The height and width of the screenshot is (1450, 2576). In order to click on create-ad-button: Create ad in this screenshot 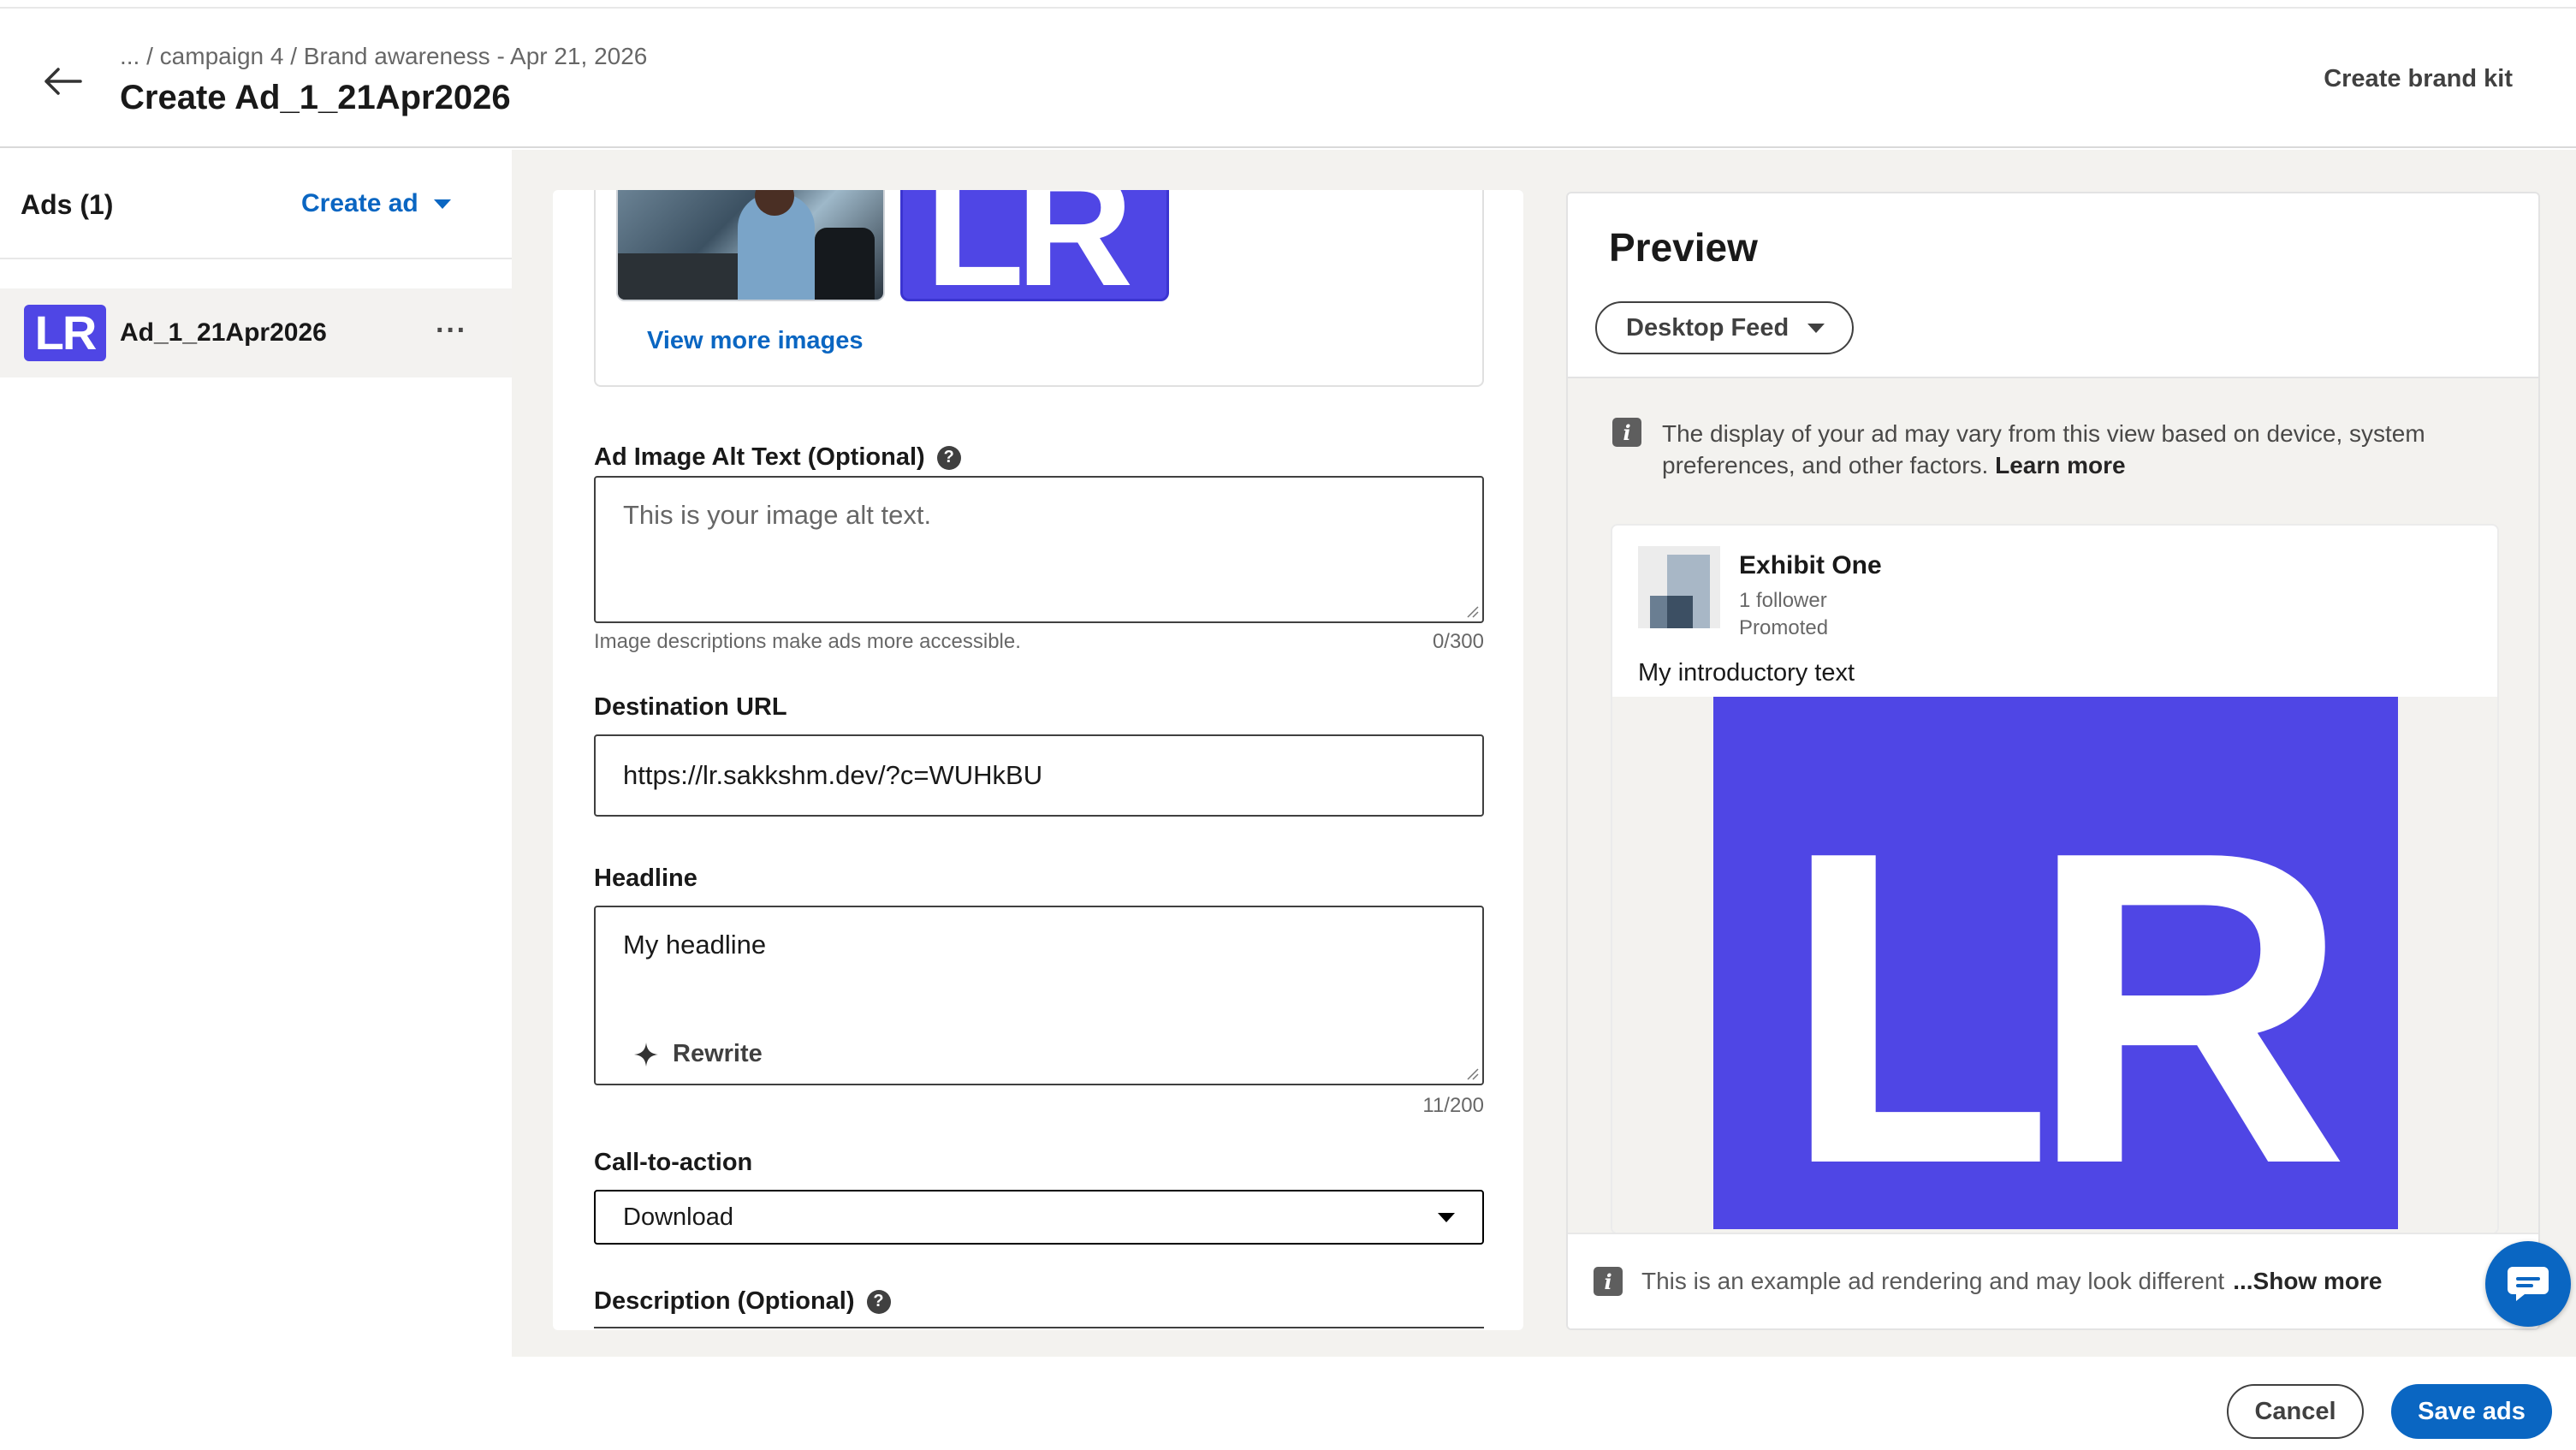, I will do `click(376, 203)`.